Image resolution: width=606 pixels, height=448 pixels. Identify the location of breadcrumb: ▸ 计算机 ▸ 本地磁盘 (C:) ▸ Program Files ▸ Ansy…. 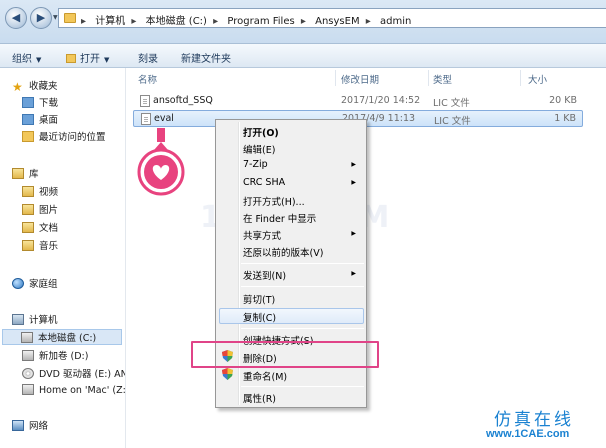
(332, 18).